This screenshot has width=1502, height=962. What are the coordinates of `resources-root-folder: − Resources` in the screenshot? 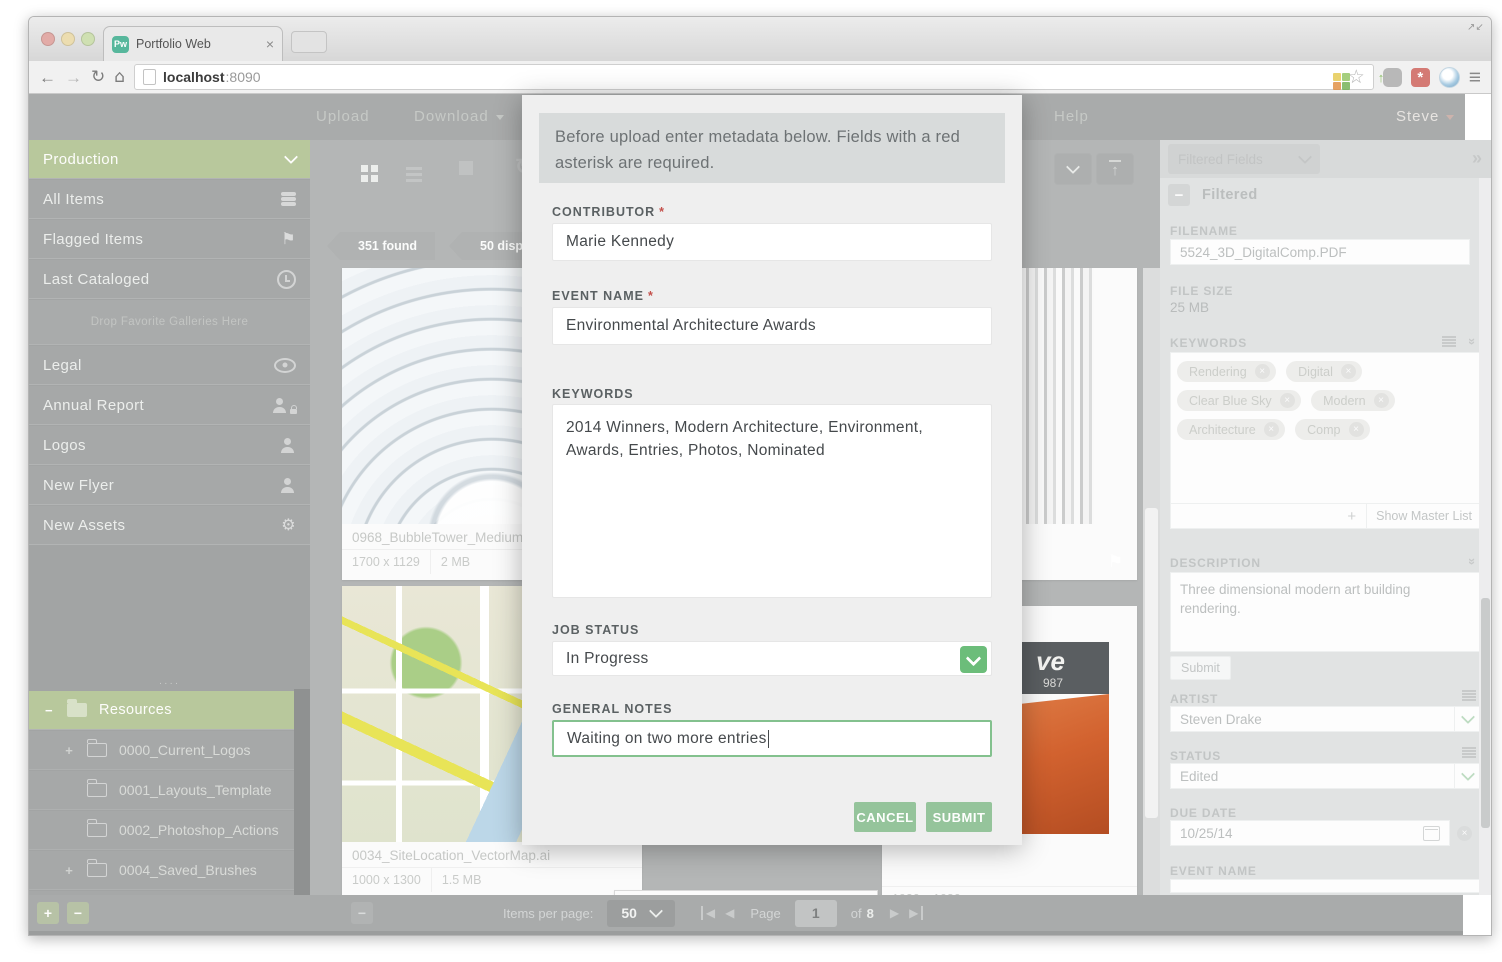 It's located at (169, 710).